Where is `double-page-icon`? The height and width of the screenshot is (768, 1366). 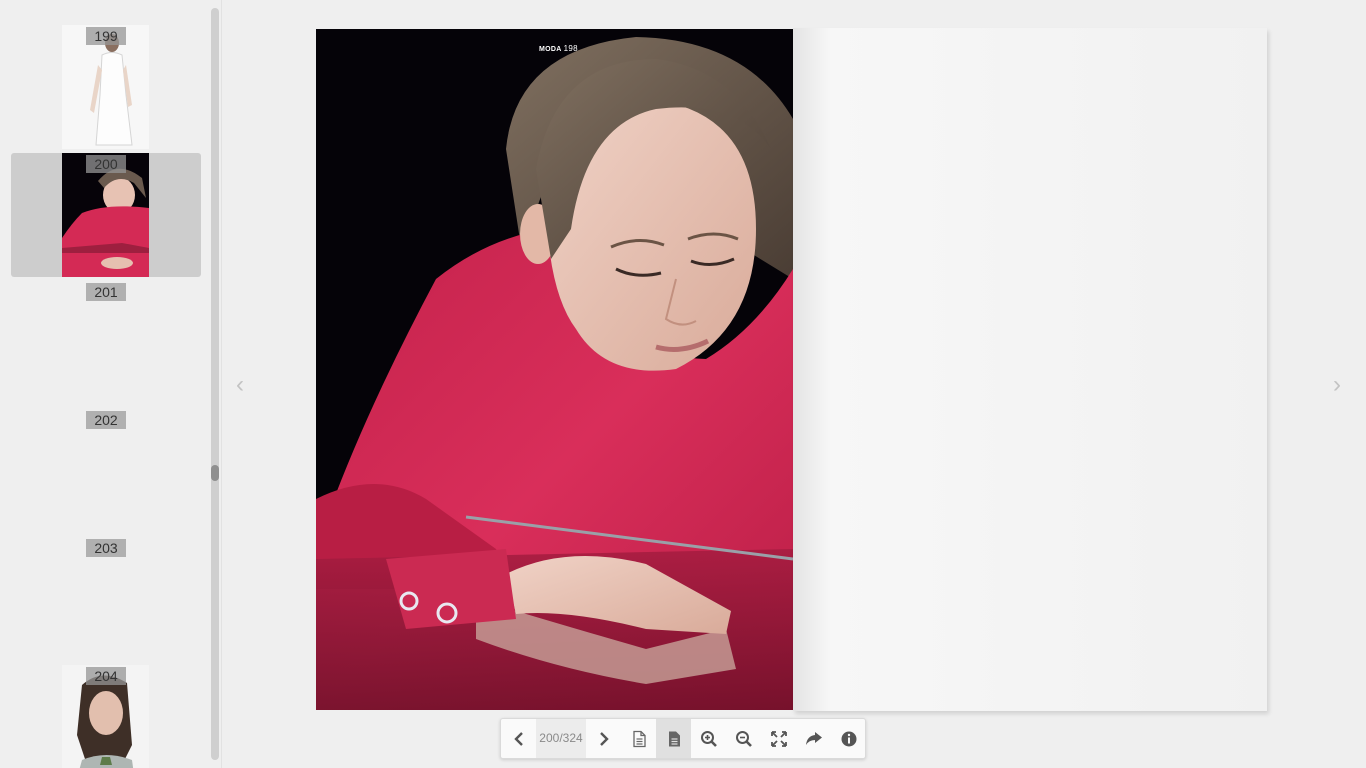
double-page-icon is located at coordinates (674, 738).